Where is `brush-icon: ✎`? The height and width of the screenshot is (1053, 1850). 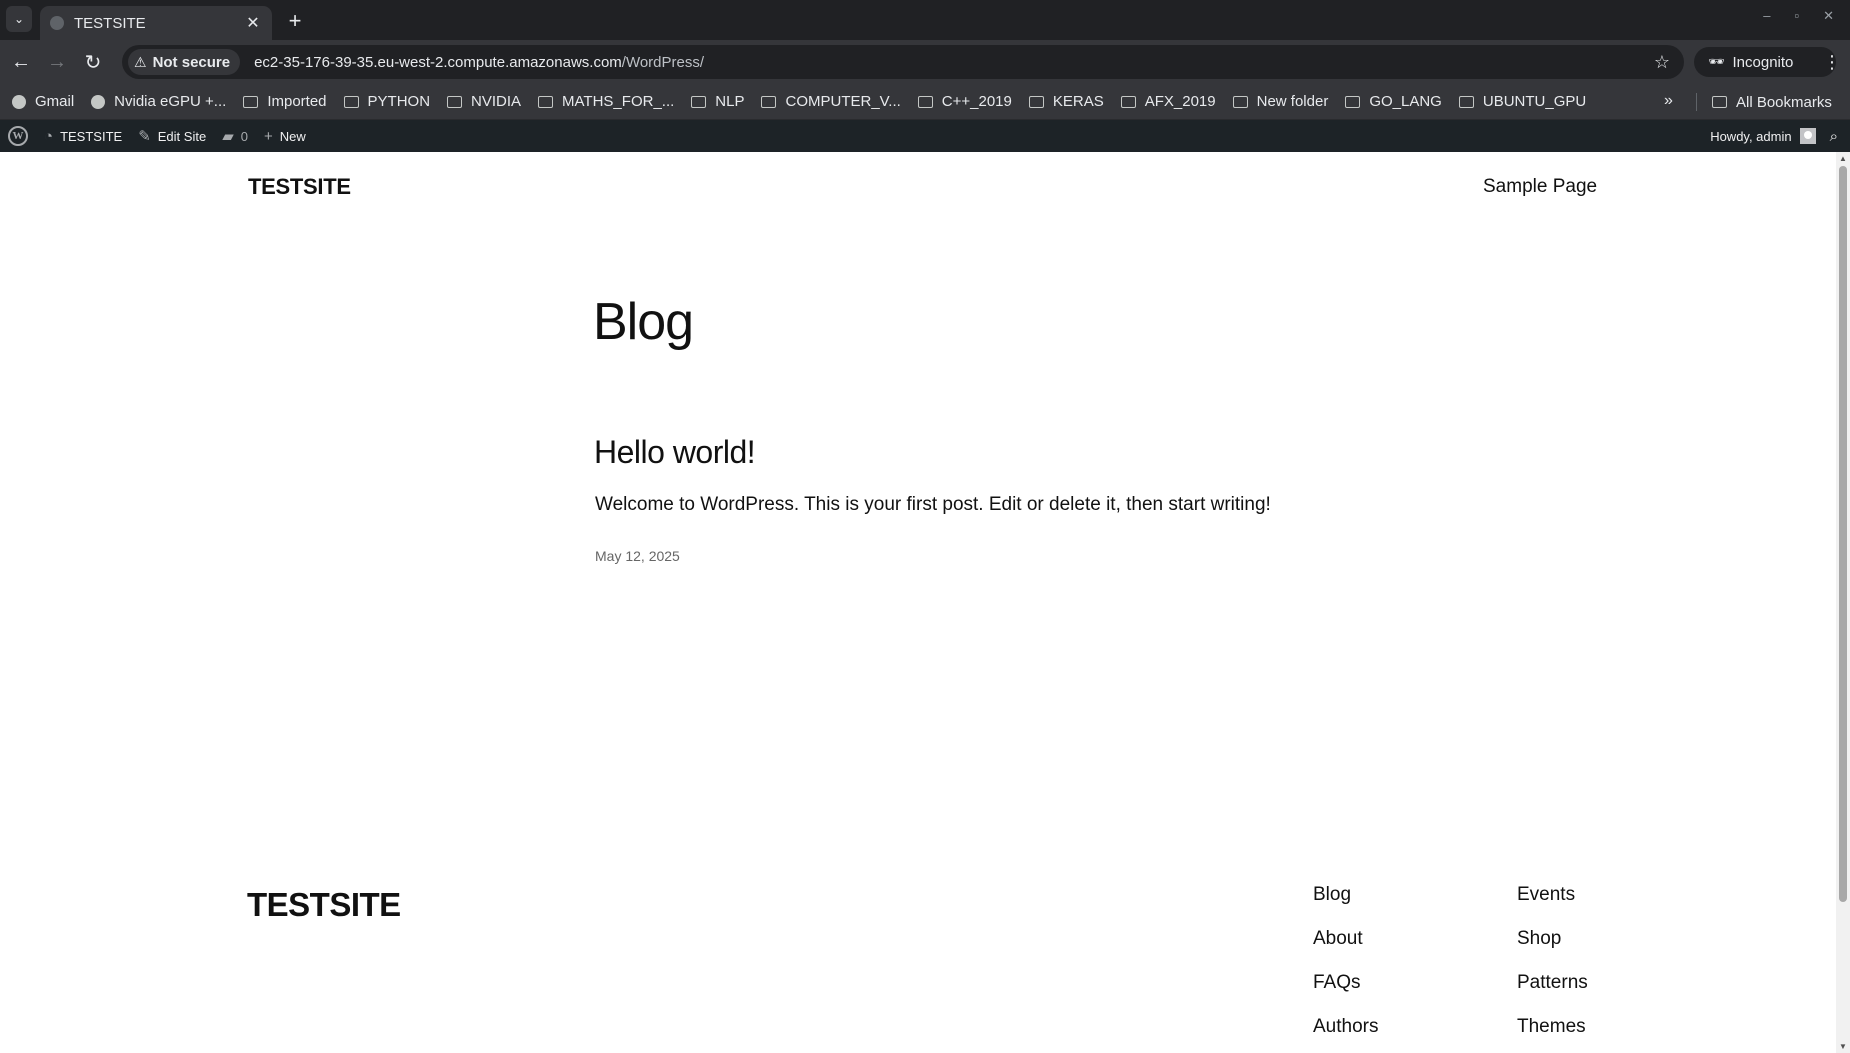 brush-icon: ✎ is located at coordinates (144, 136).